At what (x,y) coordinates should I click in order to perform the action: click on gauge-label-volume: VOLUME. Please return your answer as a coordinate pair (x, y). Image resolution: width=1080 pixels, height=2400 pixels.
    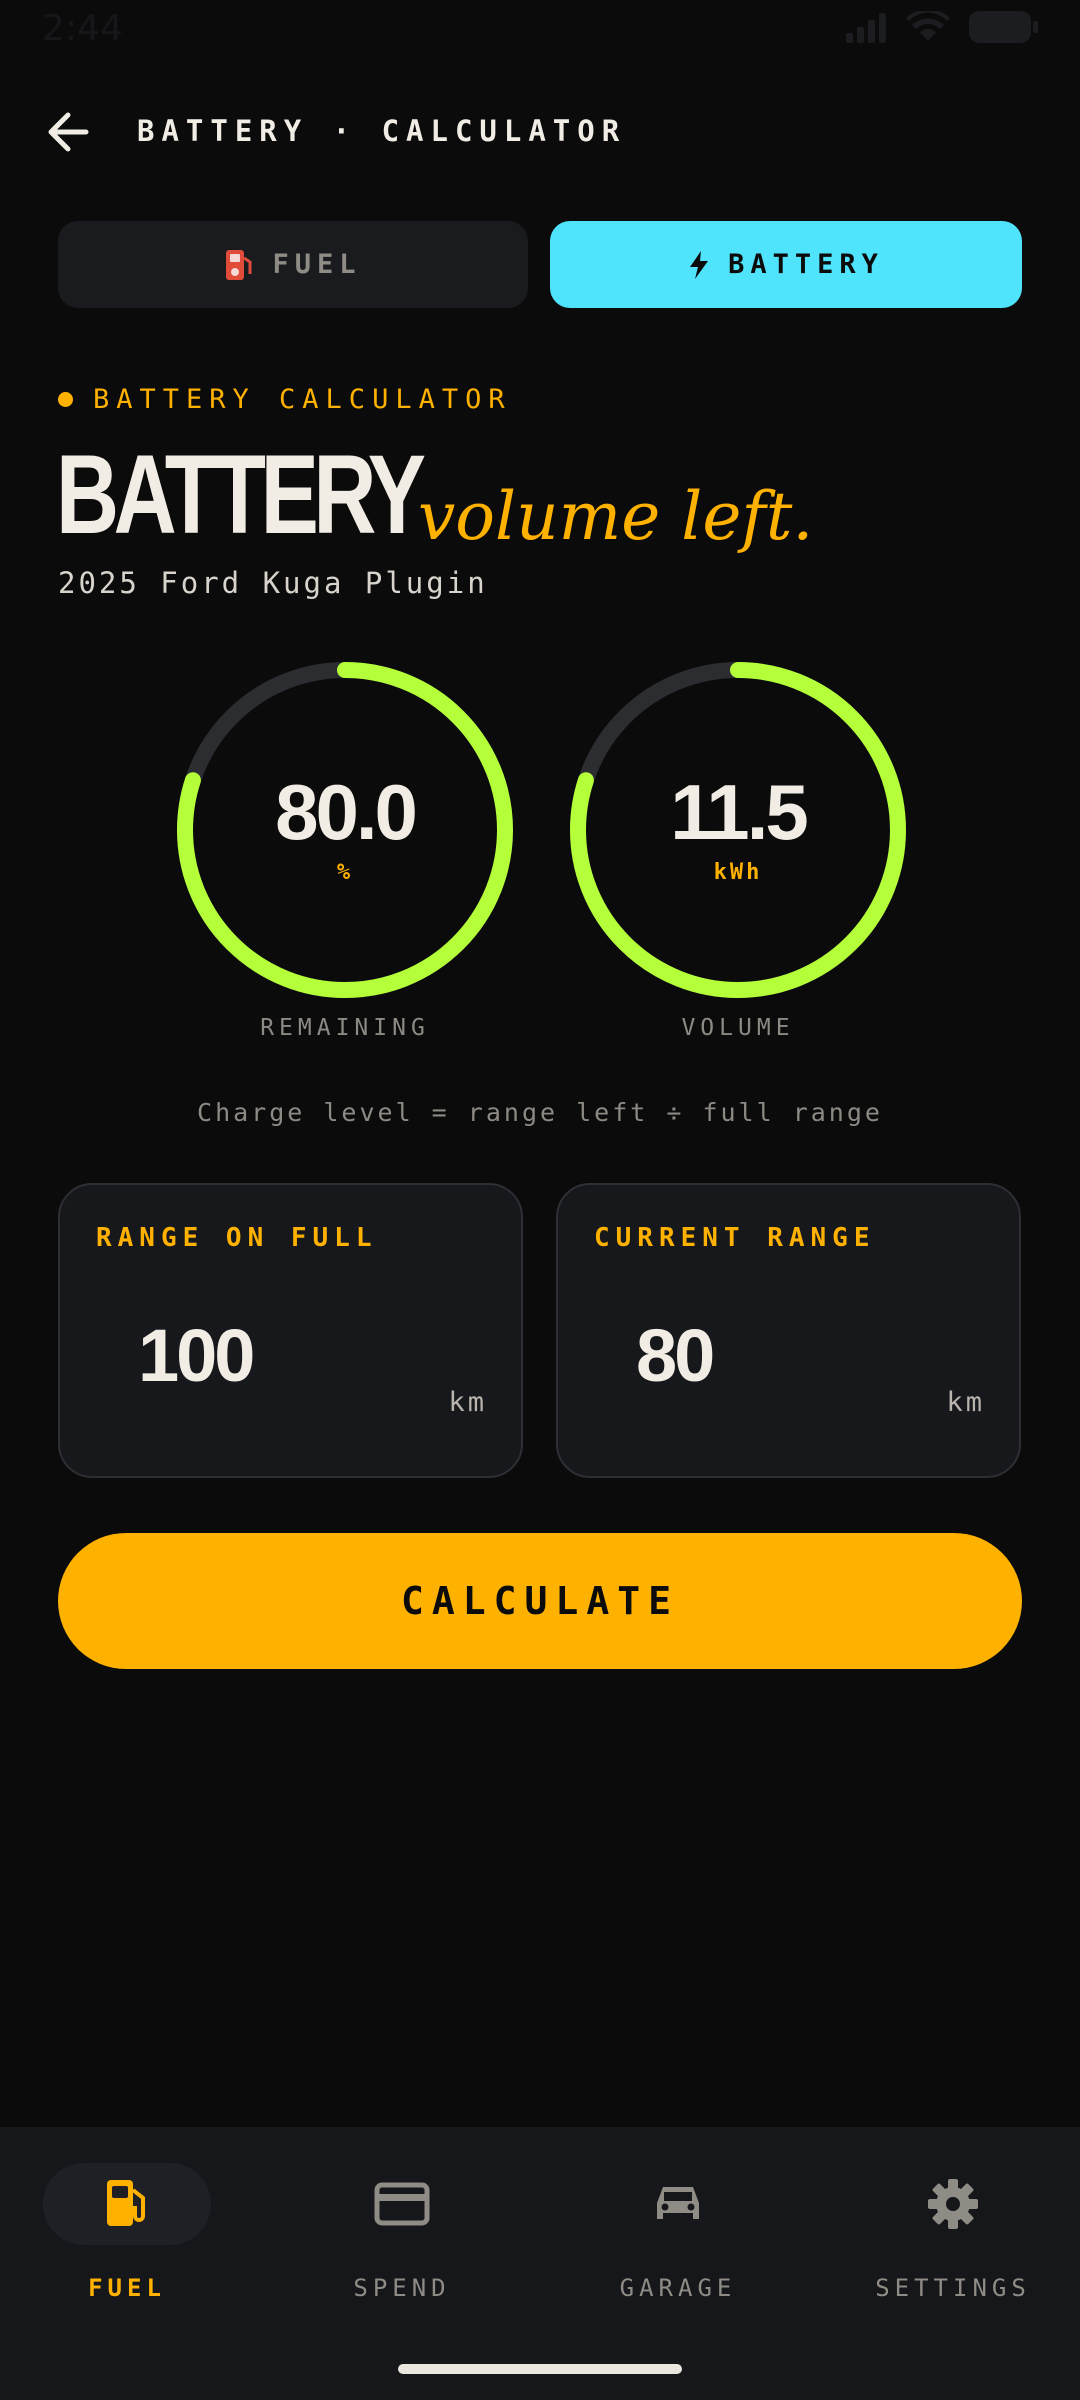
    Looking at the image, I should click on (738, 1028).